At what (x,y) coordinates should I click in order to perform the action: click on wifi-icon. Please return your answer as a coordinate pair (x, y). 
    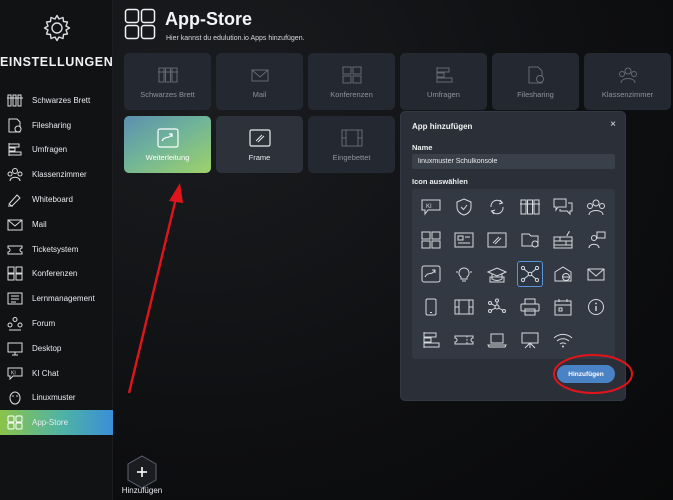
    Looking at the image, I should click on (563, 340).